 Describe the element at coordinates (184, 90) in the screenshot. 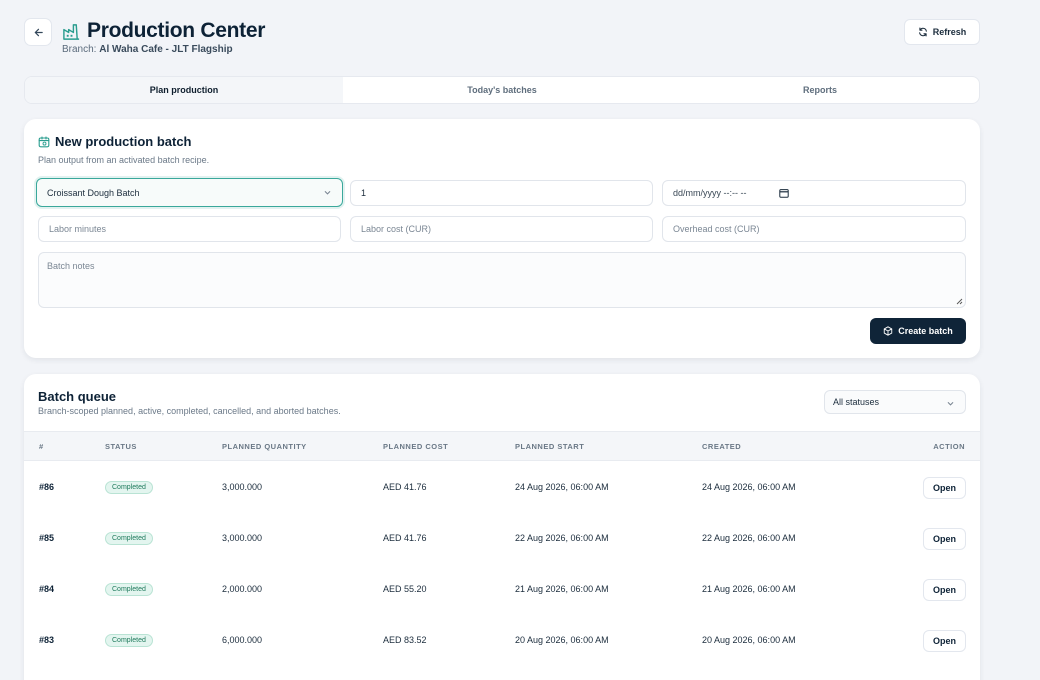

I see `tab-plan-production: Plan production` at that location.